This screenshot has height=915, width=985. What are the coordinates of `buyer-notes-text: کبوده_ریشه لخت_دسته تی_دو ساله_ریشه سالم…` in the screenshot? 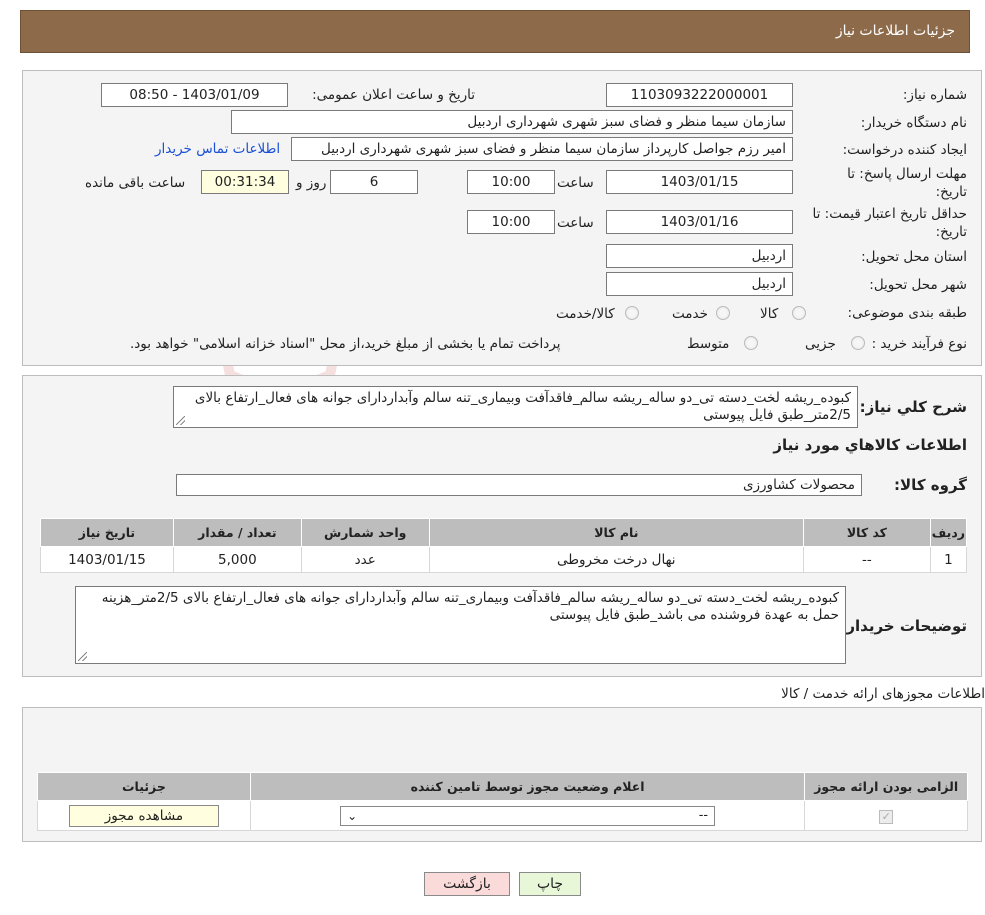 It's located at (470, 606).